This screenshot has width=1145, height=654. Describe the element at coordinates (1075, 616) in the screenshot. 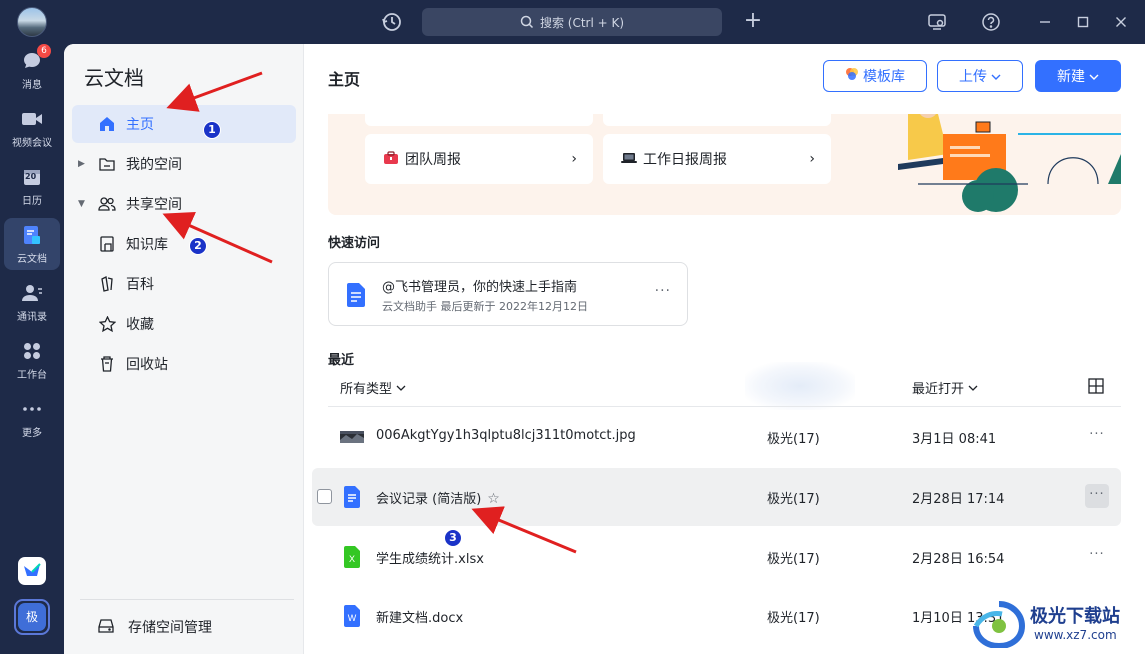

I see `watermark-title: 极光下载站` at that location.